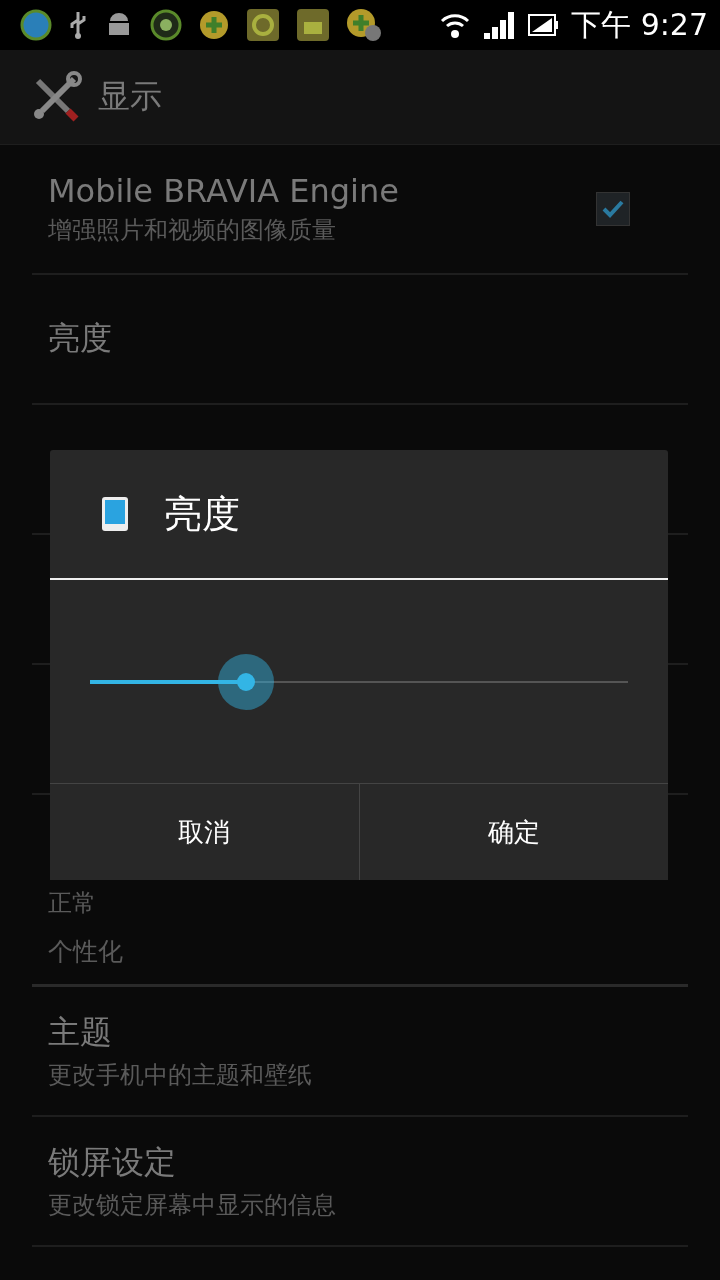  I want to click on setting-title: 锁屏设定, so click(112, 1162).